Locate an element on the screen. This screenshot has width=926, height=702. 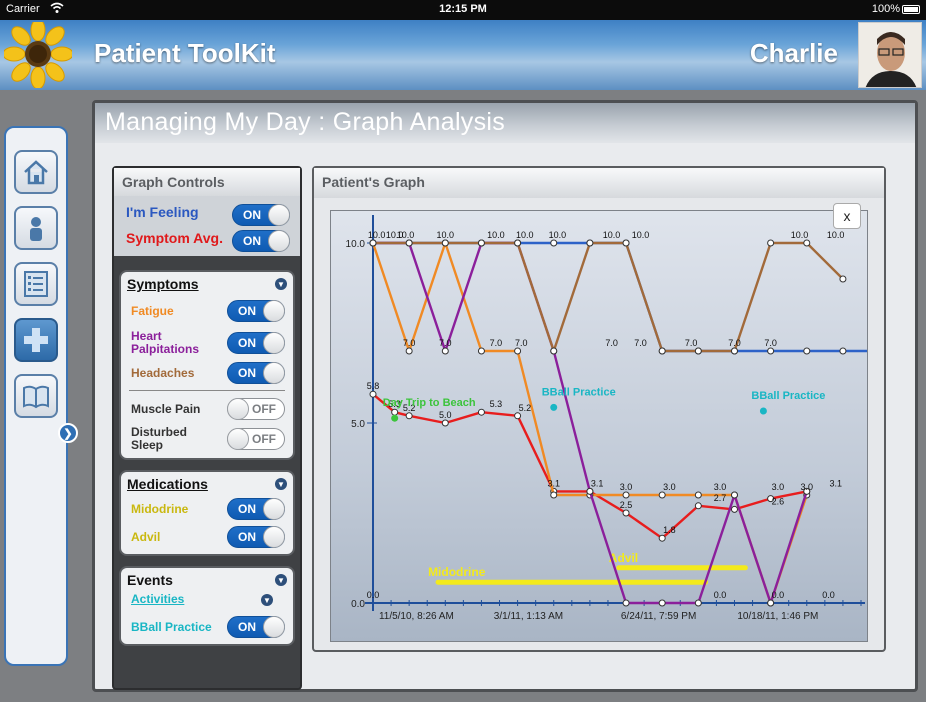
fatigue-toggle: ON is located at coordinates (256, 311).